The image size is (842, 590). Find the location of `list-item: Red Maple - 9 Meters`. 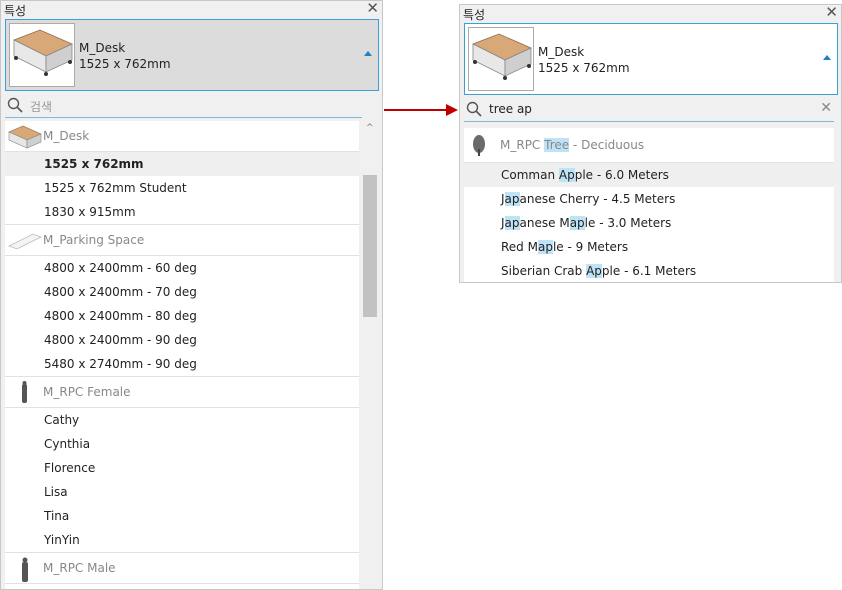

list-item: Red Maple - 9 Meters is located at coordinates (649, 247).